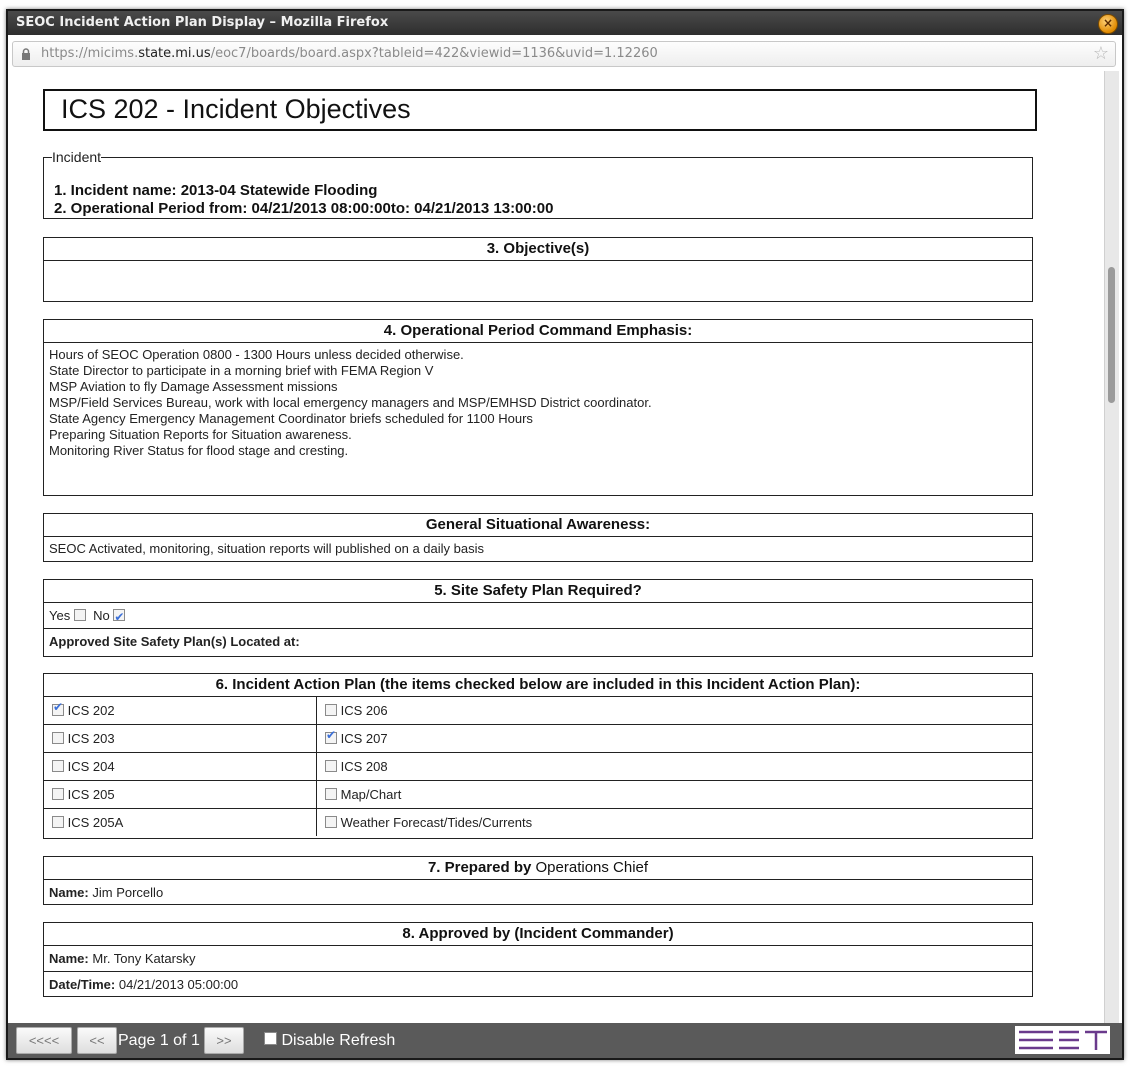  Describe the element at coordinates (538, 934) in the screenshot. I see `approved-by-heading: 8. Approved by (Incident Commander)` at that location.